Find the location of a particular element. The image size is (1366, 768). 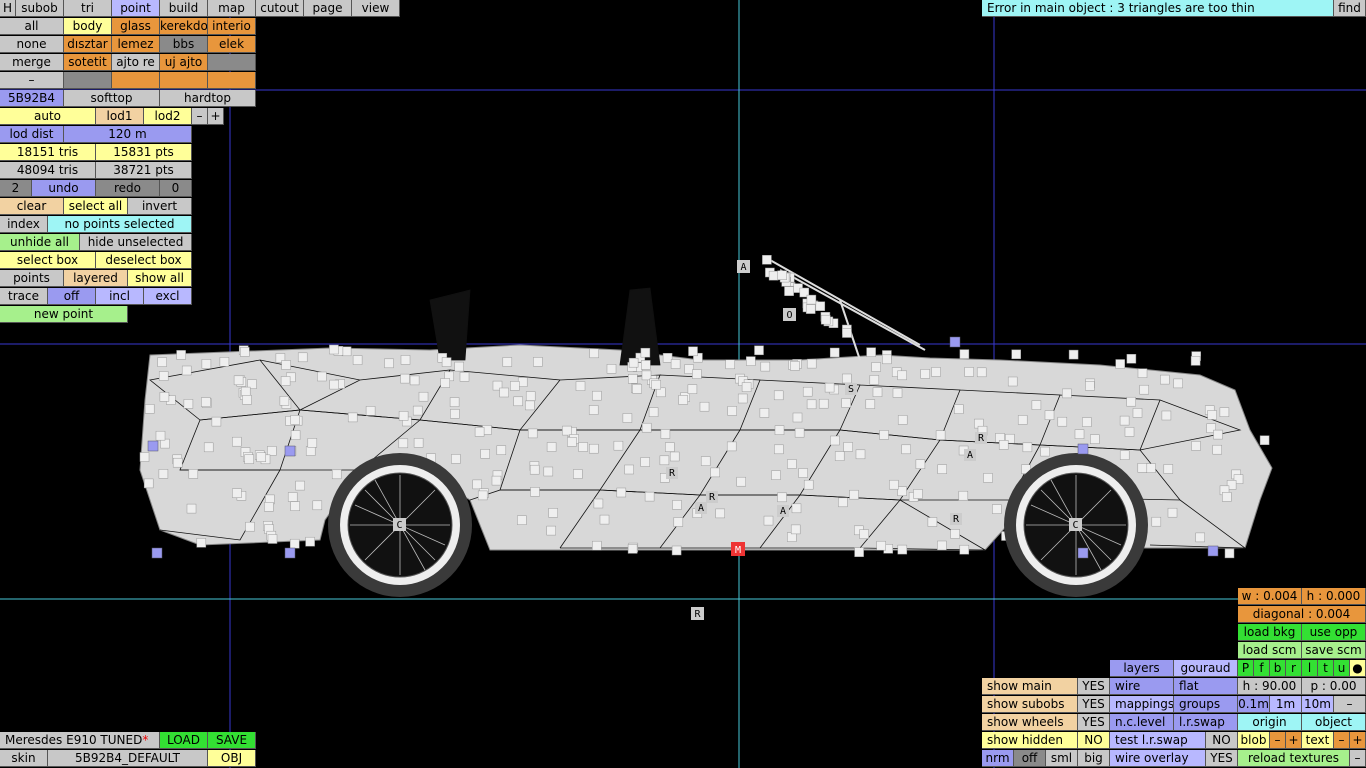

invert-button: invert is located at coordinates (160, 206).